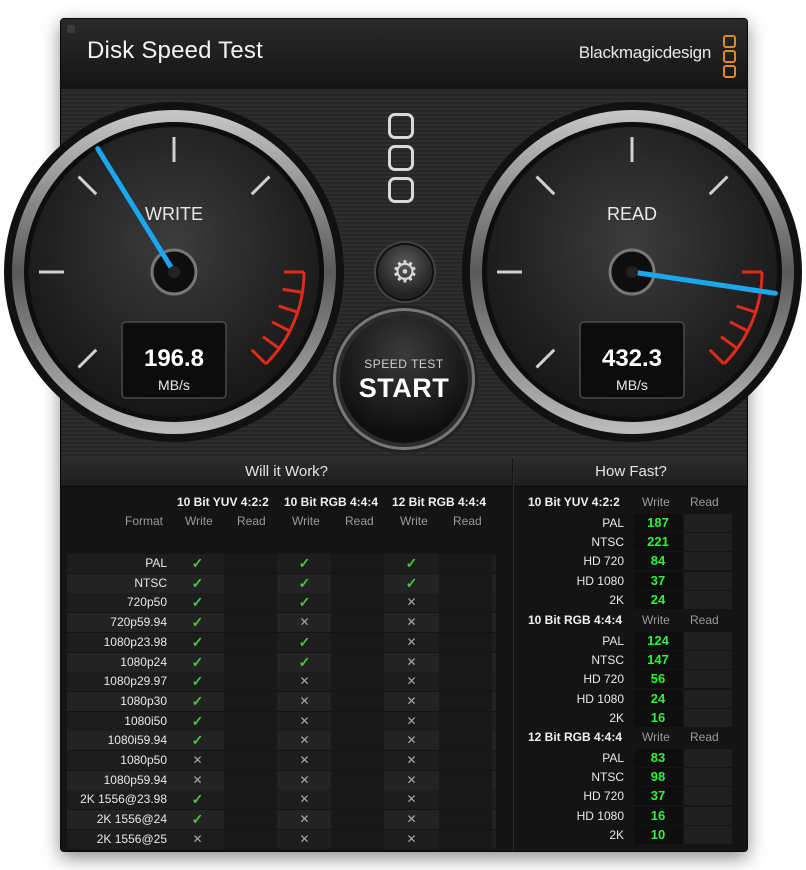 The image size is (806, 870). What do you see at coordinates (174, 385) in the screenshot?
I see `write-speed-unit: MB/s` at bounding box center [174, 385].